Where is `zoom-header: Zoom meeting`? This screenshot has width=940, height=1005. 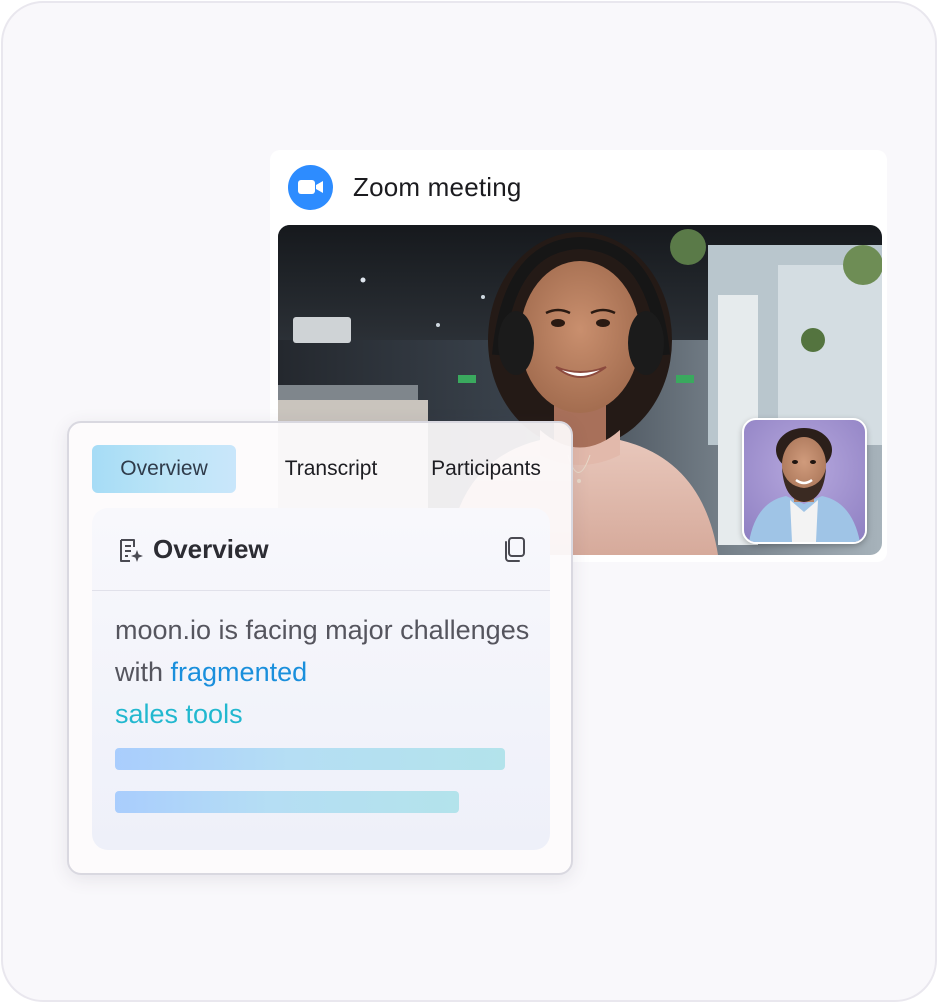 zoom-header: Zoom meeting is located at coordinates (405, 187).